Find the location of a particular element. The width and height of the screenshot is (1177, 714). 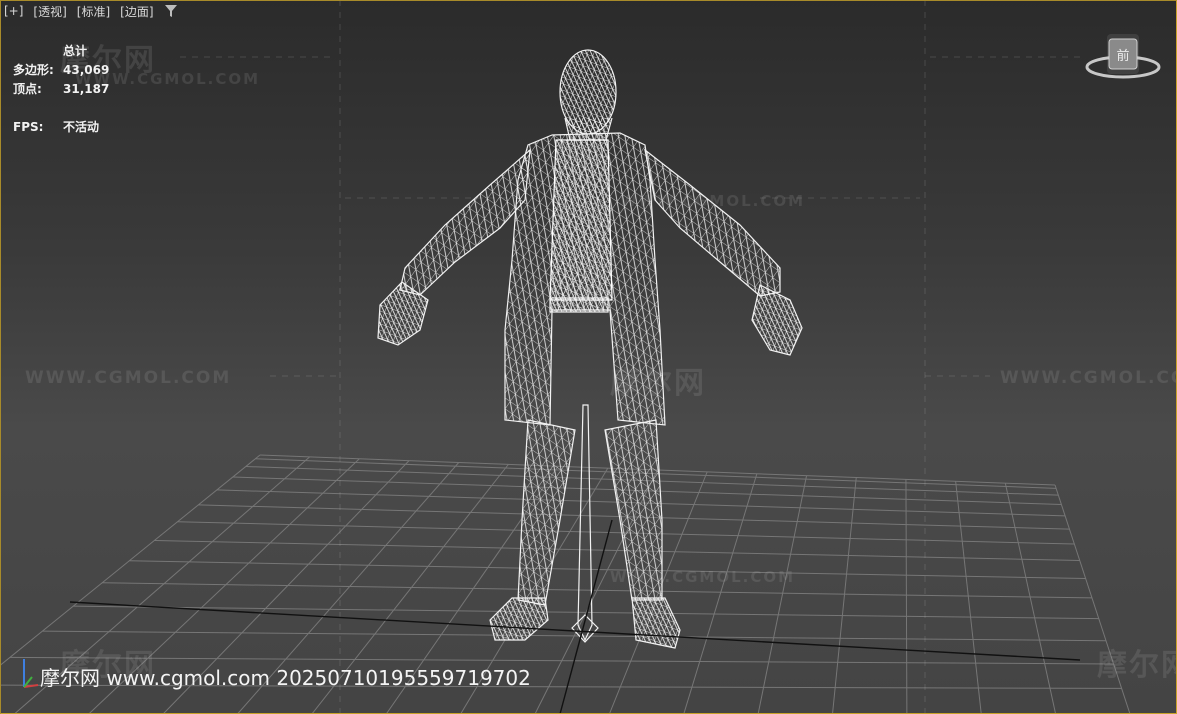

viewcube: 前 is located at coordinates (1123, 58).